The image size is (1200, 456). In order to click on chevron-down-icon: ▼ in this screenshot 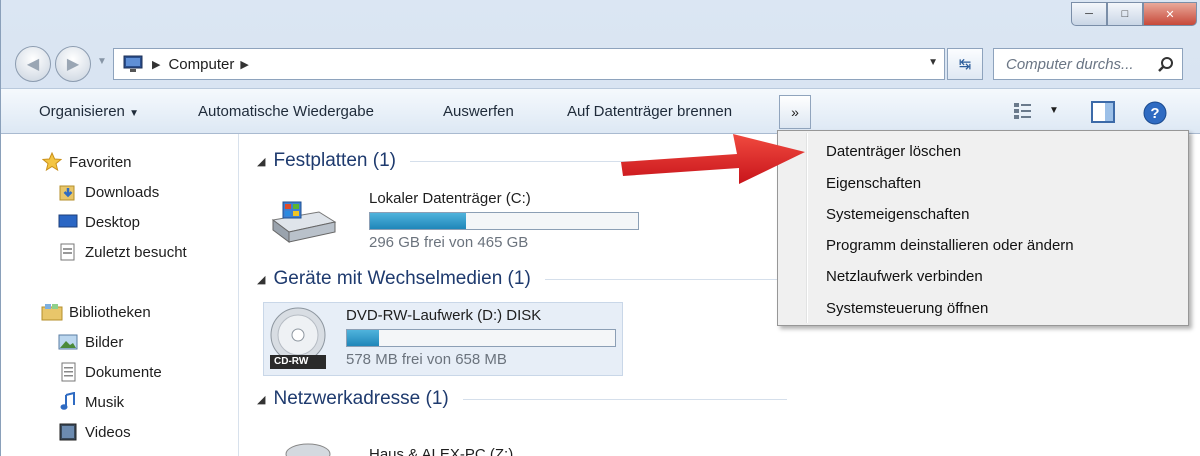, I will do `click(134, 113)`.